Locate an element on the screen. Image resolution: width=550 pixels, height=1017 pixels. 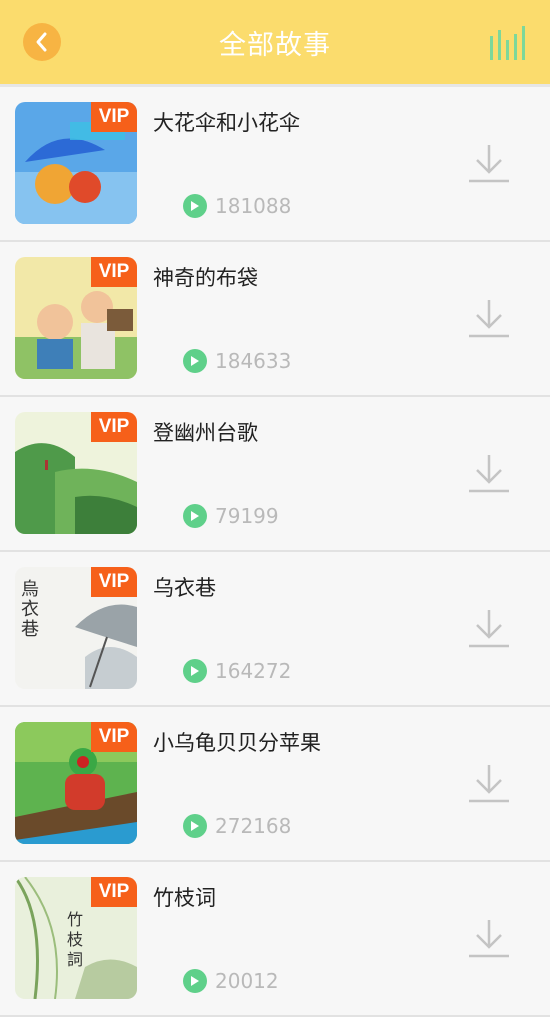
page-title: 全部故事 is located at coordinates (275, 45).